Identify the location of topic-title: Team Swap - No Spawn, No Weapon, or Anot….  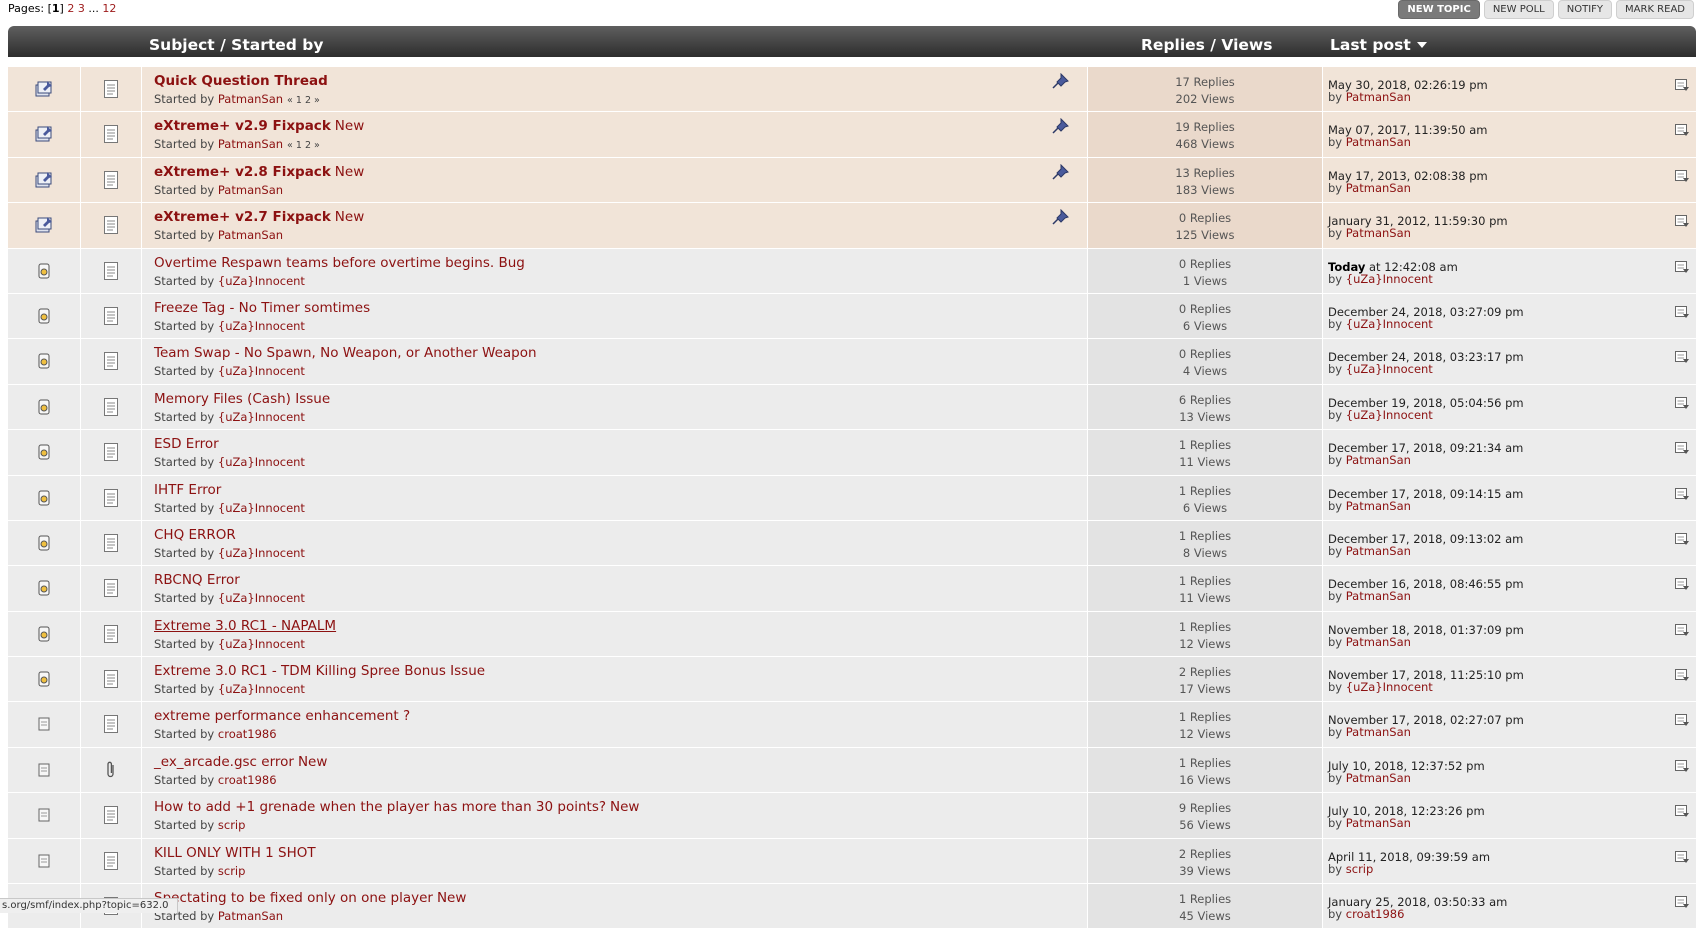
(345, 353).